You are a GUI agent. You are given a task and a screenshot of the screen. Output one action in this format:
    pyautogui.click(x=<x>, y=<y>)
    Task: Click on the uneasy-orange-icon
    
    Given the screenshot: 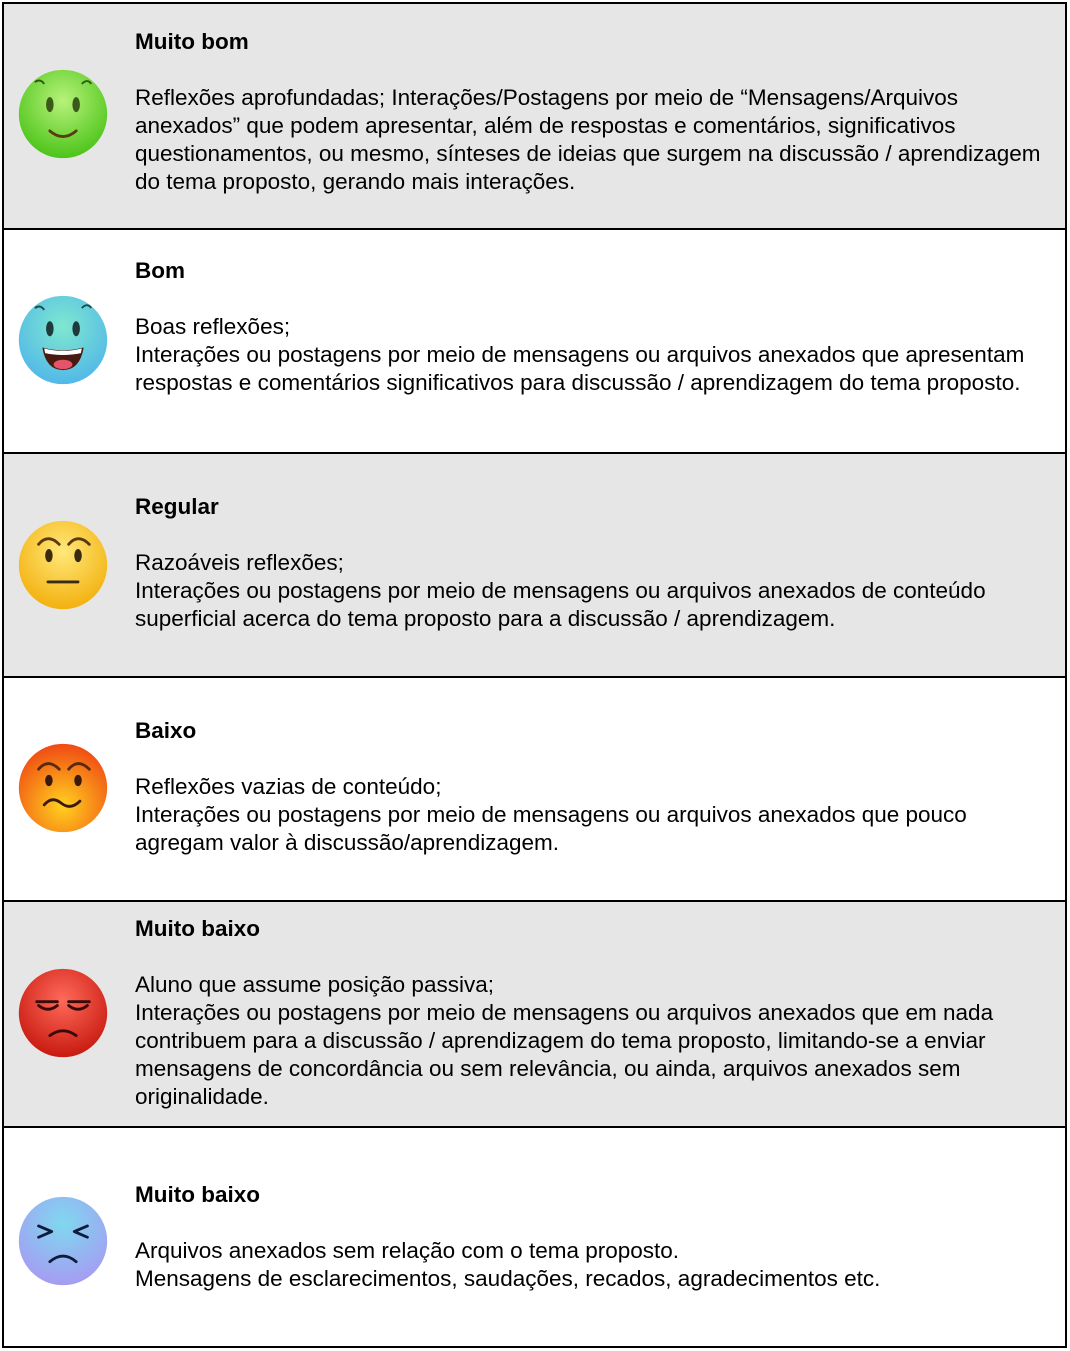 What is the action you would take?
    pyautogui.click(x=63, y=788)
    